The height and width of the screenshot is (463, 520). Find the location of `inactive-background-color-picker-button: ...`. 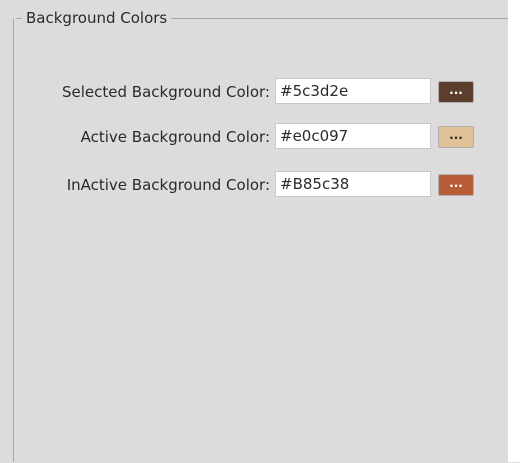

inactive-background-color-picker-button: ... is located at coordinates (456, 185).